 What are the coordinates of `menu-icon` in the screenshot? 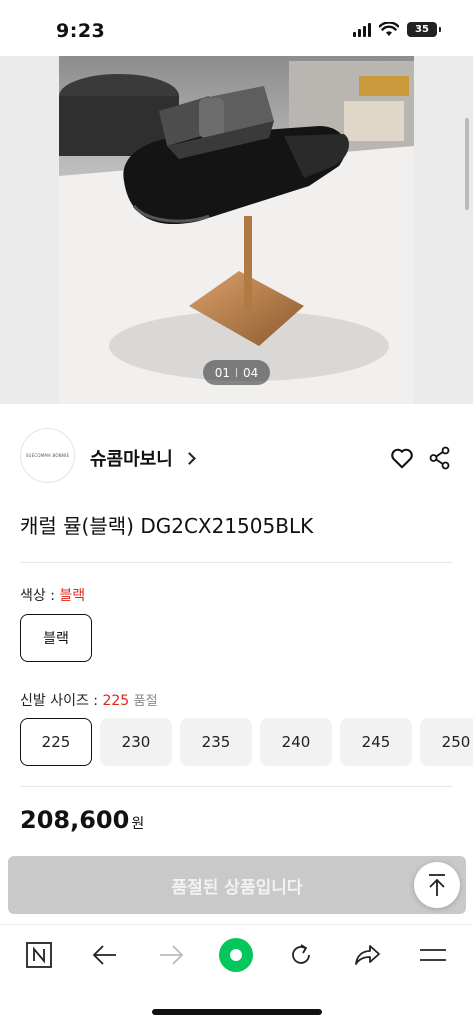 It's located at (433, 955).